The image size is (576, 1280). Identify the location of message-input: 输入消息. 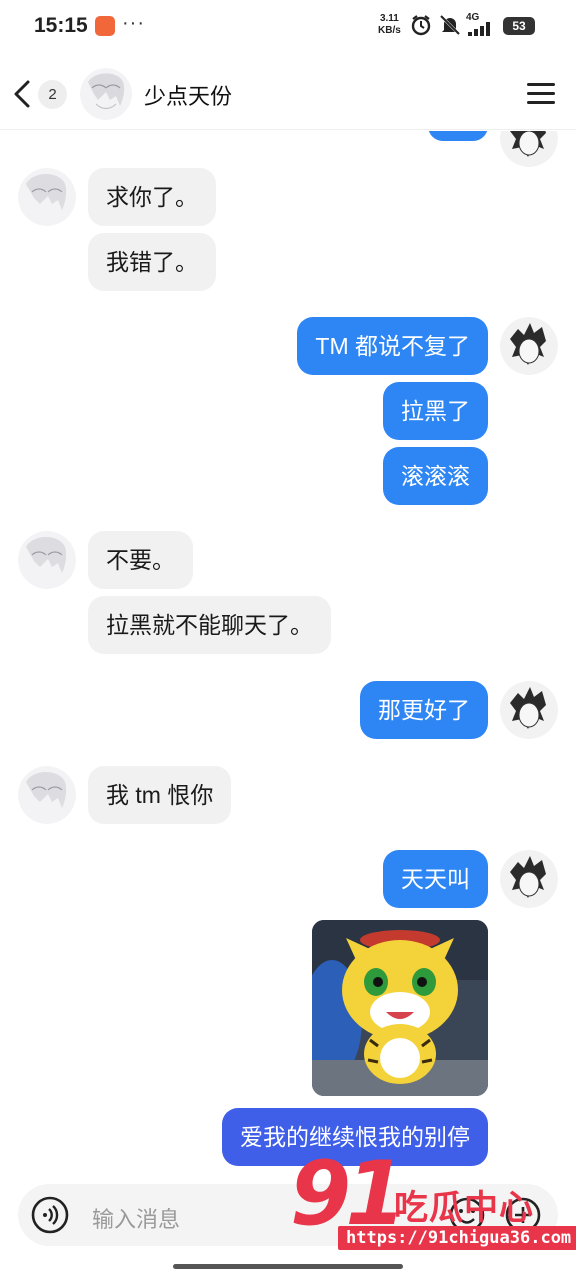
(136, 1218).